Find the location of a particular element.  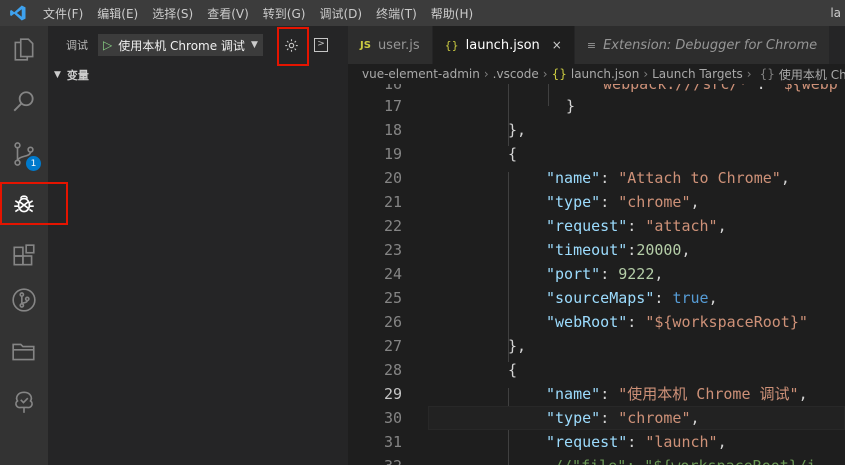

debug-button is located at coordinates (24, 204).